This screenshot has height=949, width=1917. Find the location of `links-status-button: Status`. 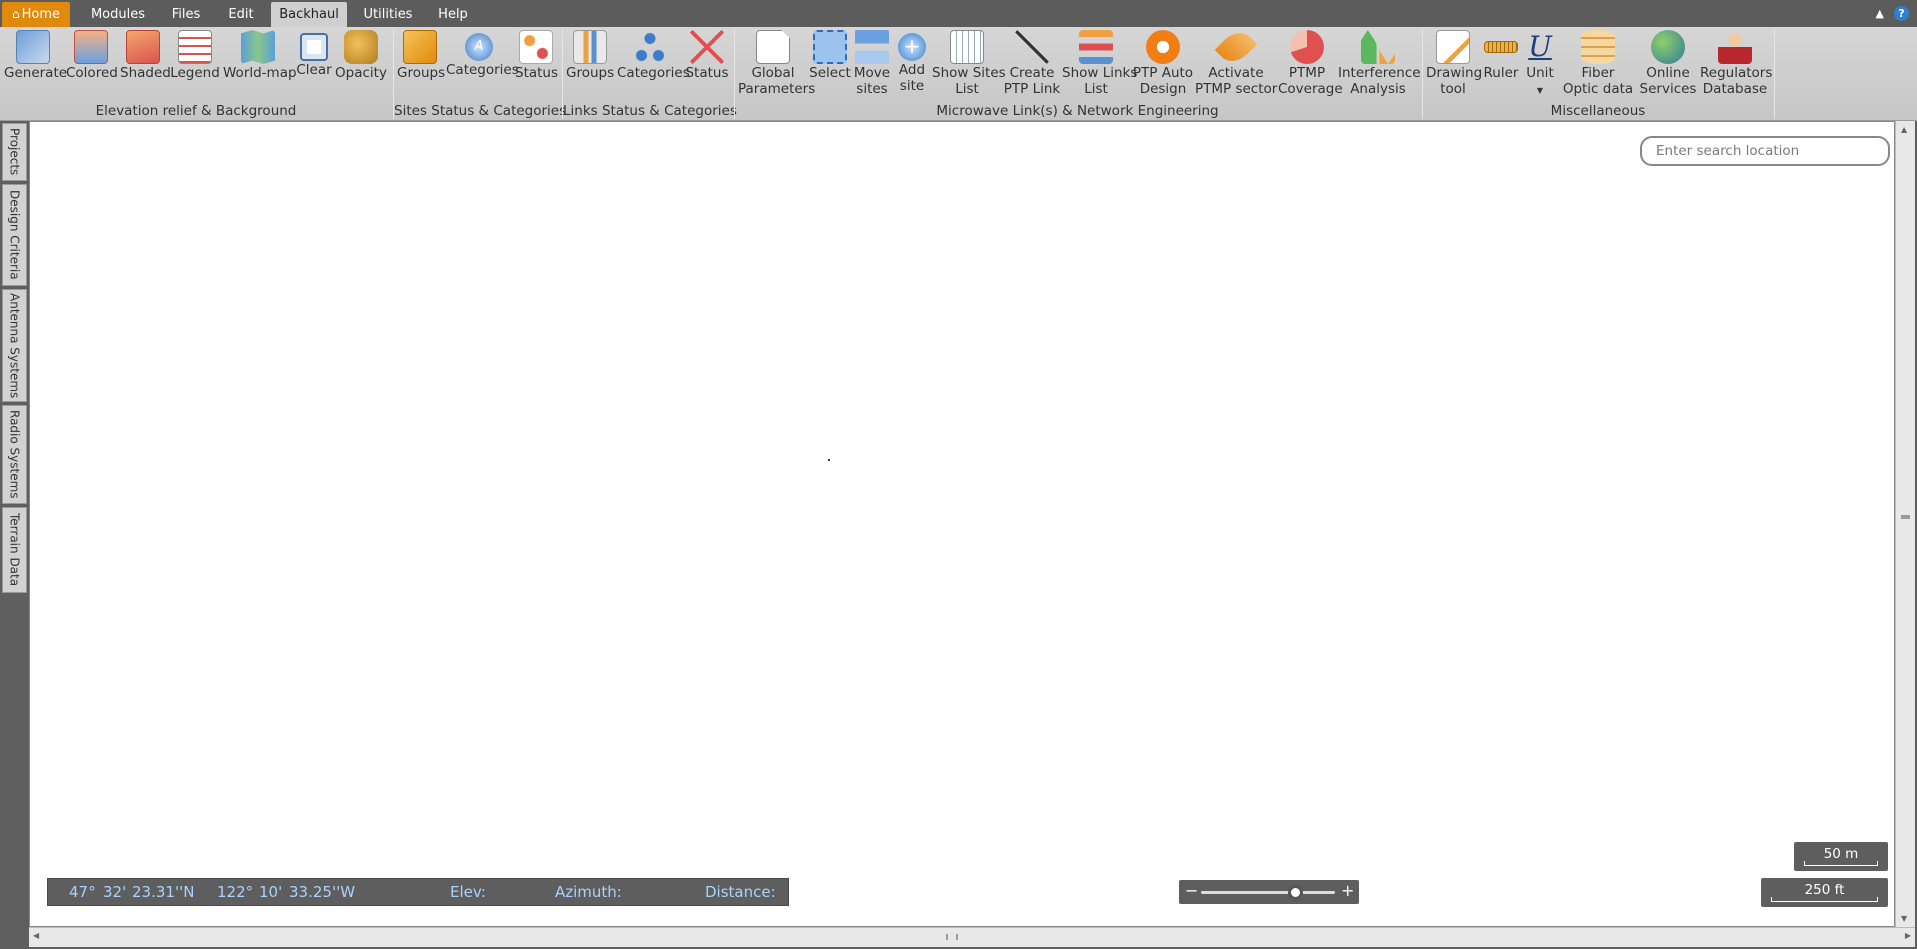

links-status-button: Status is located at coordinates (707, 67).